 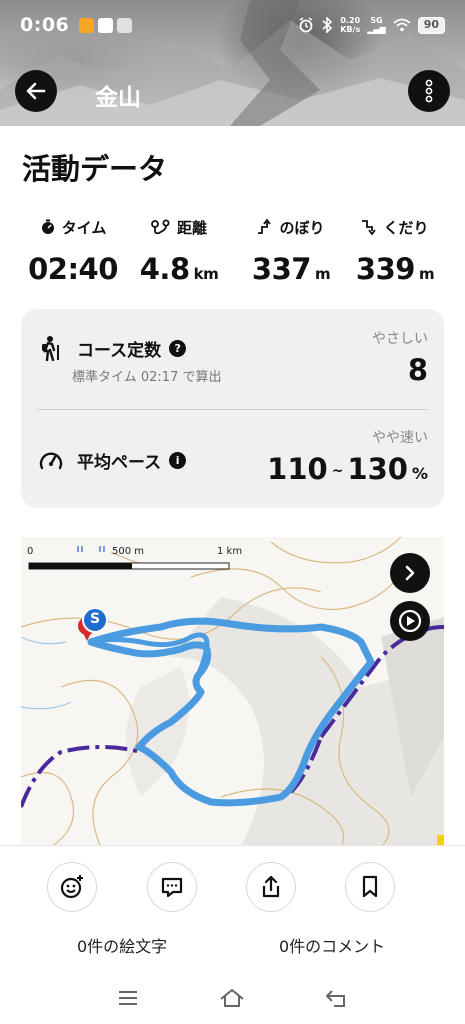 I want to click on average-pace-rating: やや速い, so click(x=400, y=438).